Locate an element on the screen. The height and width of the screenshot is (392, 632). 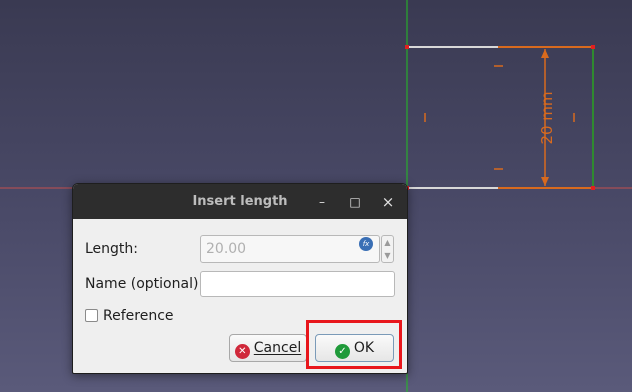
cancel-icon: ✕ is located at coordinates (242, 351).